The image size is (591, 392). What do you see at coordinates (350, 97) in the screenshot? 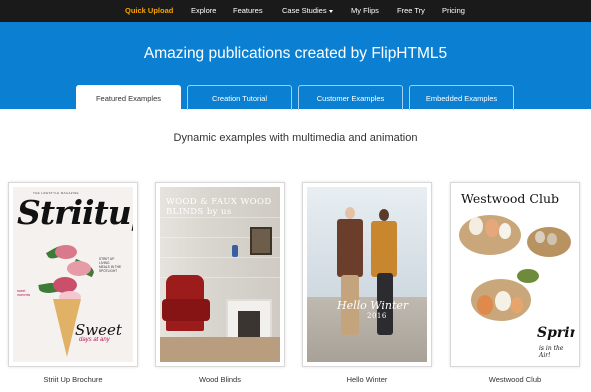
I see `tab-customer-examples: Customer Examples` at bounding box center [350, 97].